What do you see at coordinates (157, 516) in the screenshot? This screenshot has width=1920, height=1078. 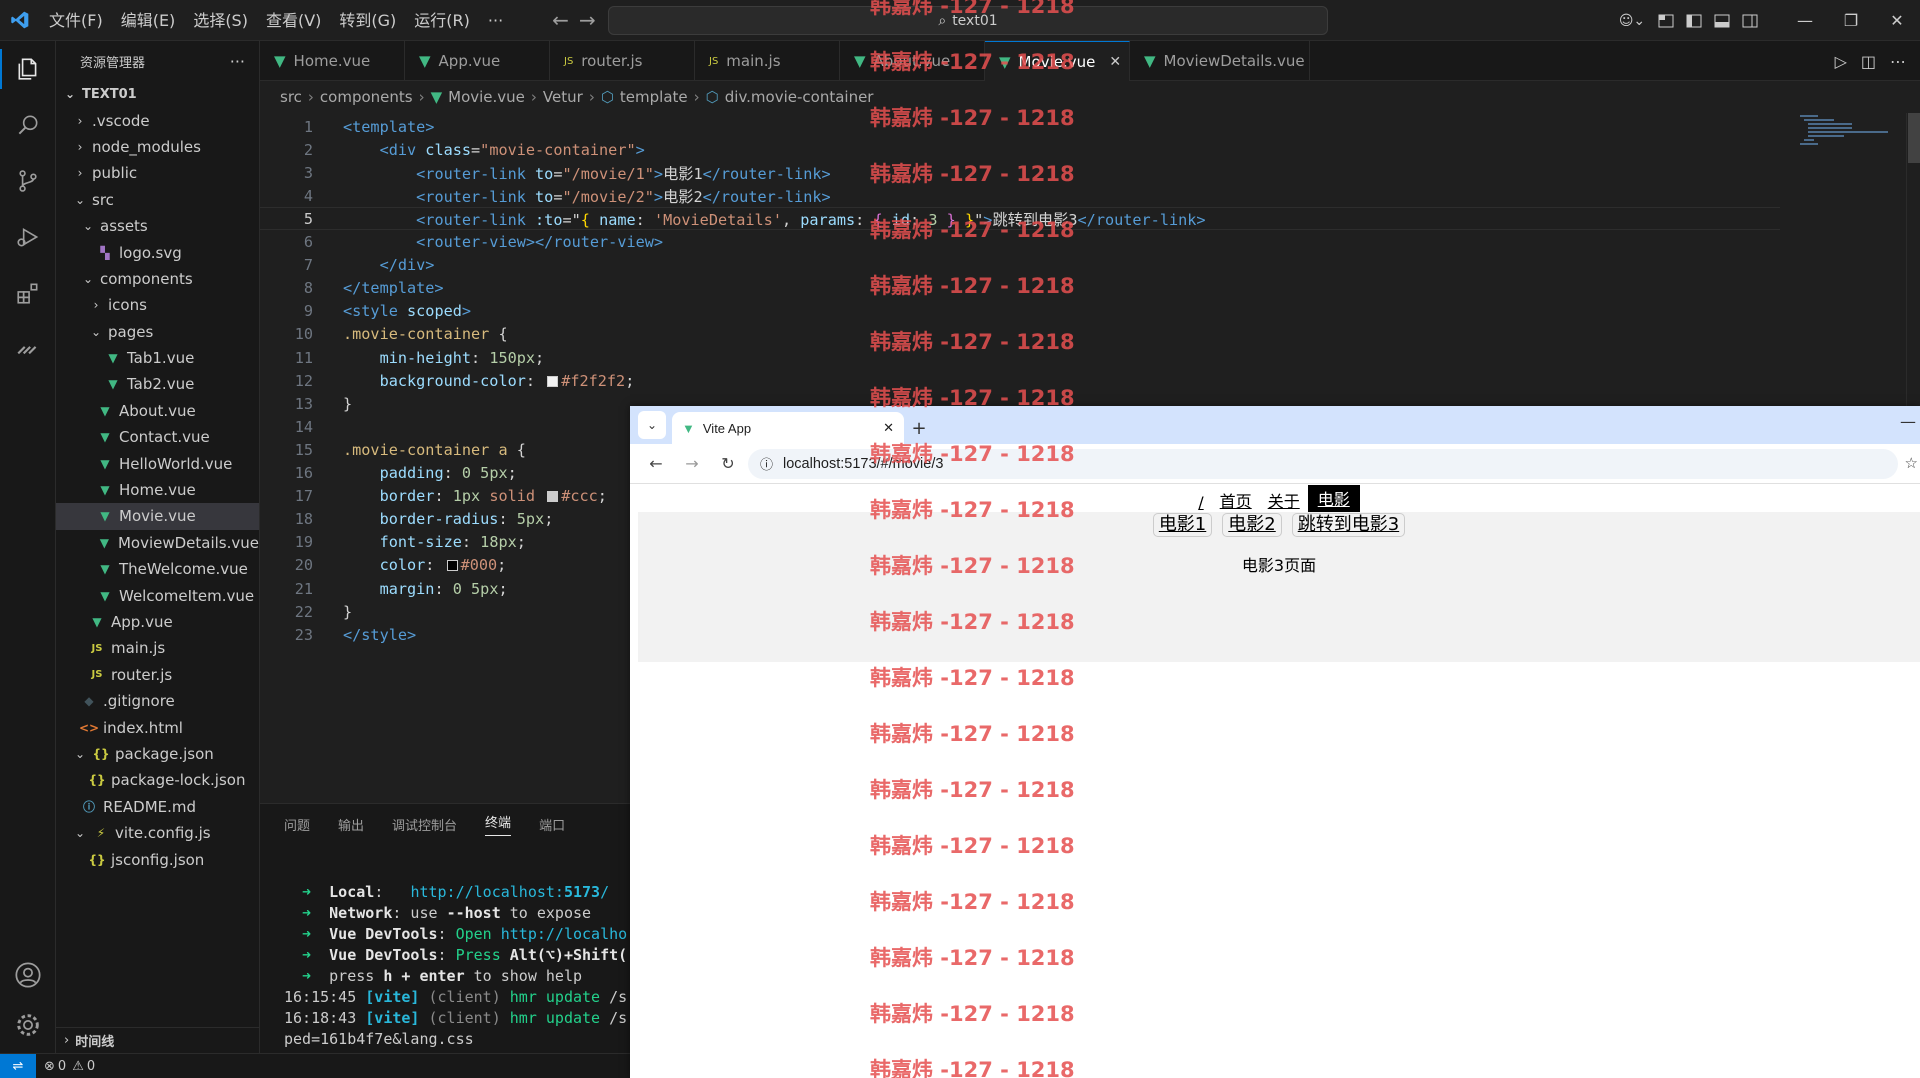 I see `file-item: ▼ Movie.vue` at bounding box center [157, 516].